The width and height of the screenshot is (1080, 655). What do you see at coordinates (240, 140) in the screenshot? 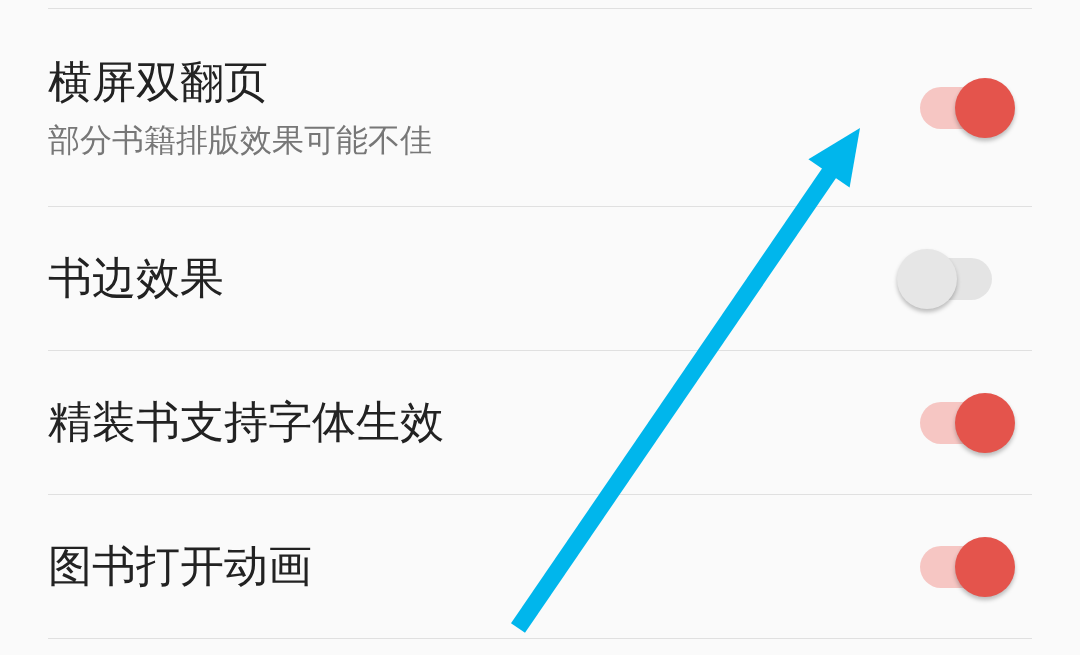
I see `setting-description: 部分书籍排版效果可能不佳` at bounding box center [240, 140].